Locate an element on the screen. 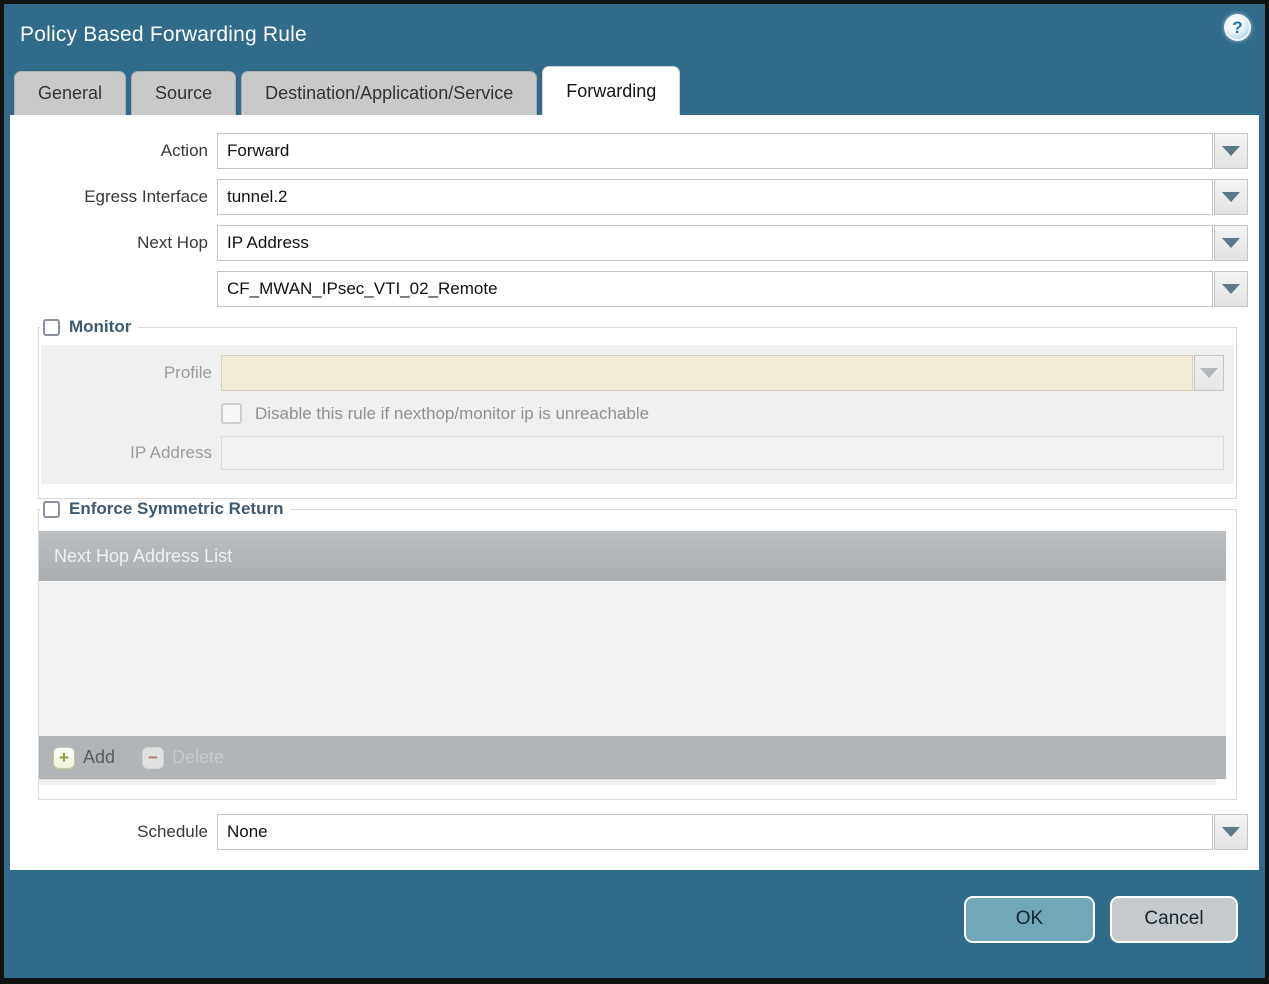 Image resolution: width=1269 pixels, height=984 pixels. minus-icon: − is located at coordinates (153, 757).